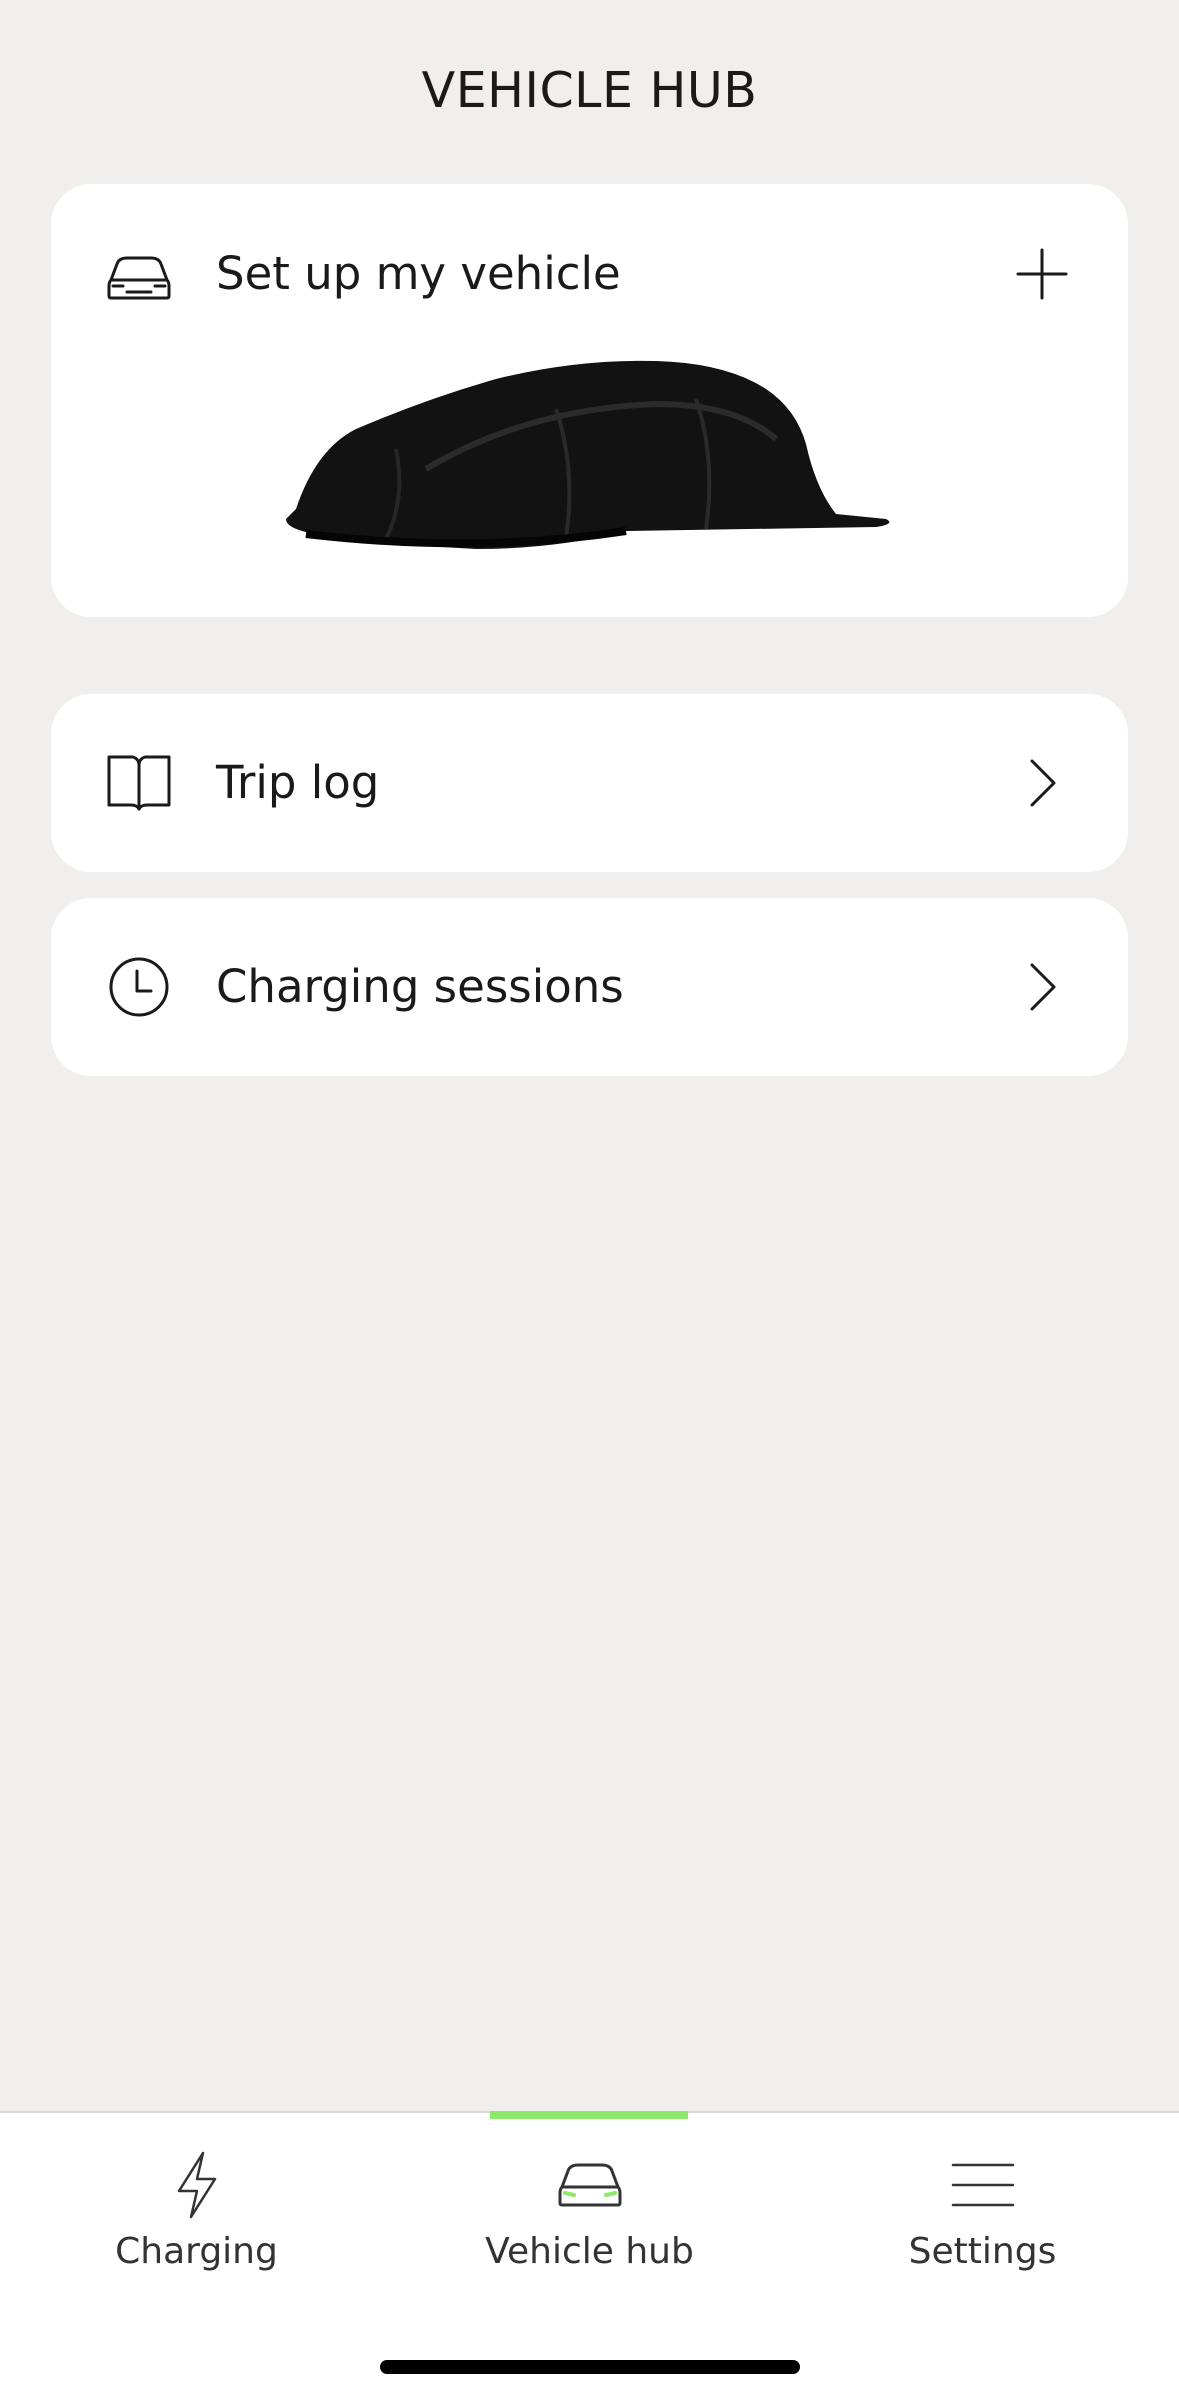  I want to click on setup-vehicle-label: Set up my vehicle, so click(418, 273).